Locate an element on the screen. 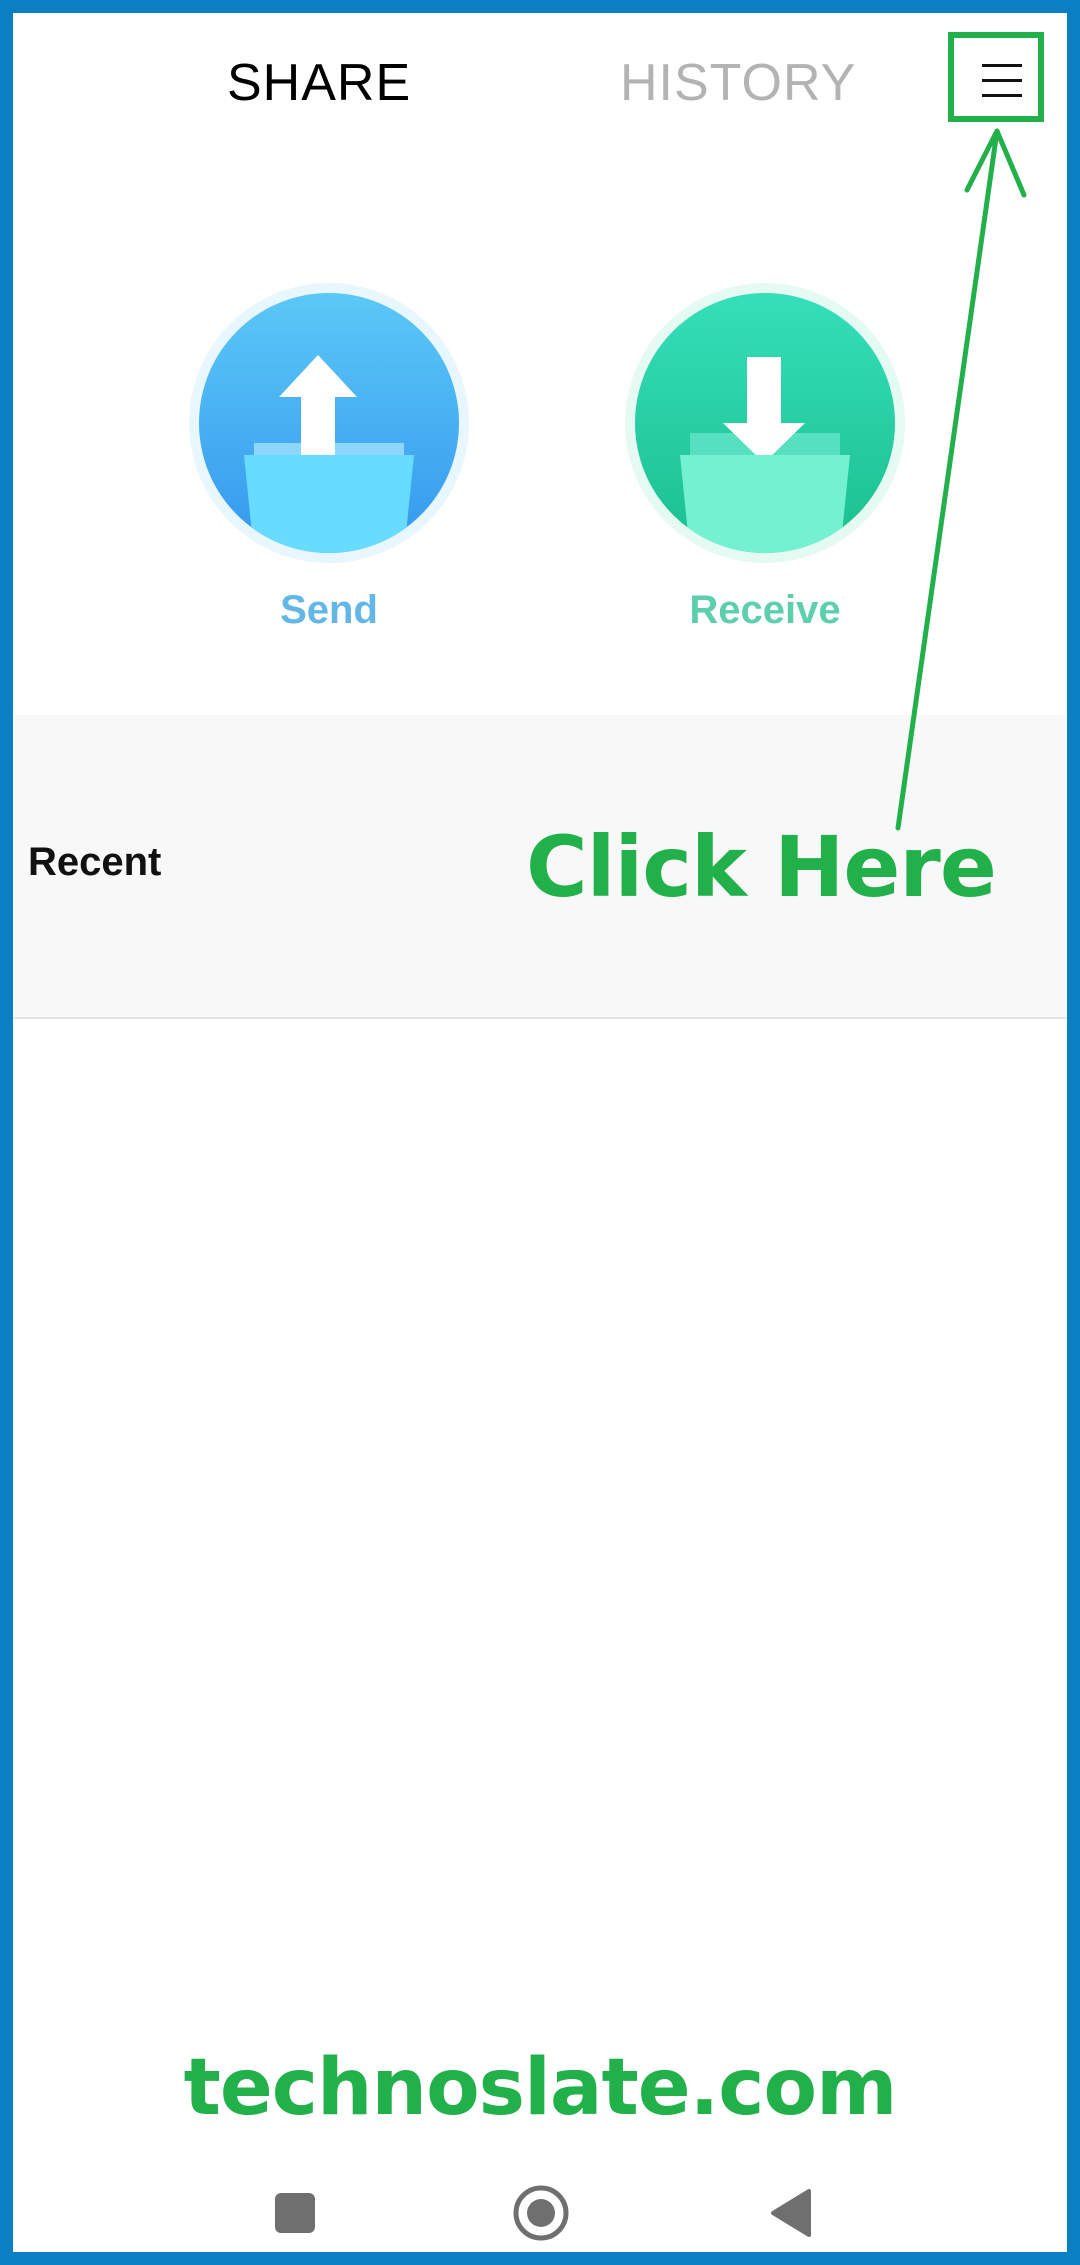 The image size is (1080, 2265). system-navbar is located at coordinates (540, 2212).